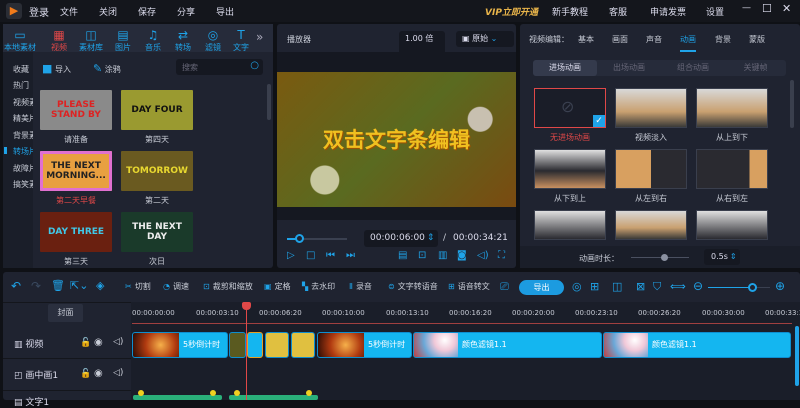 Image resolution: width=800 pixels, height=408 pixels. Describe the element at coordinates (291, 255) in the screenshot. I see `play-icon: ▷` at that location.